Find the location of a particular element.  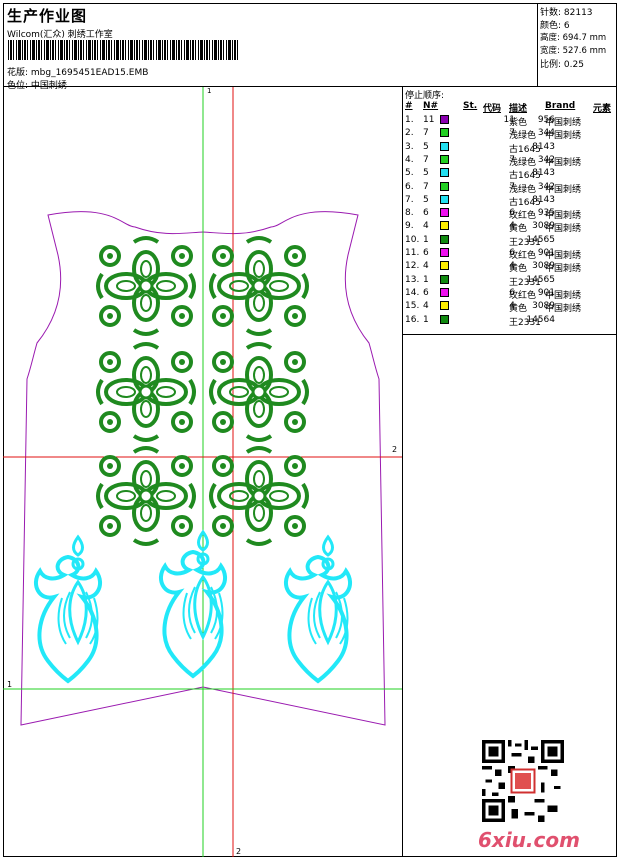

row-num: 2. is located at coordinates (409, 133).